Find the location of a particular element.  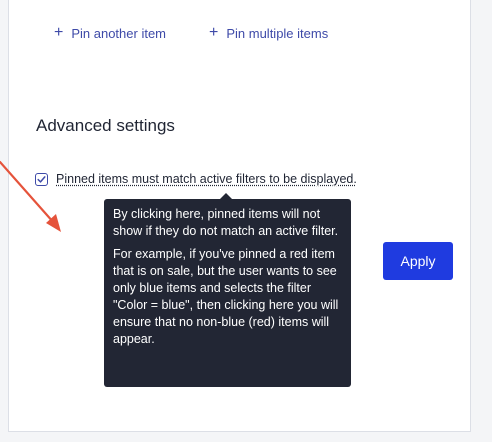

pin-another-item-link: + Pin another item is located at coordinates (110, 33).